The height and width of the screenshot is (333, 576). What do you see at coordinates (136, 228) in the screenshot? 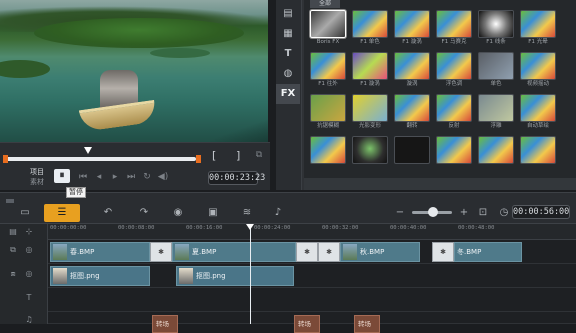
I see `ruler-tick-label: 00:00:08:00` at bounding box center [136, 228].